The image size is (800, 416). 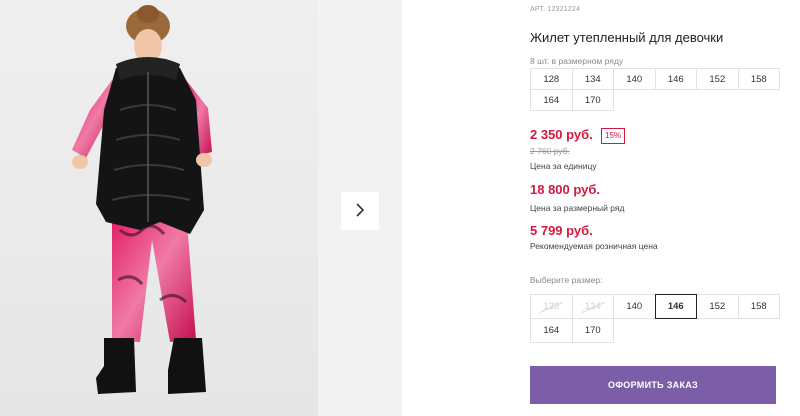 What do you see at coordinates (565, 189) in the screenshot?
I see `pack-price: 18 800 руб.` at bounding box center [565, 189].